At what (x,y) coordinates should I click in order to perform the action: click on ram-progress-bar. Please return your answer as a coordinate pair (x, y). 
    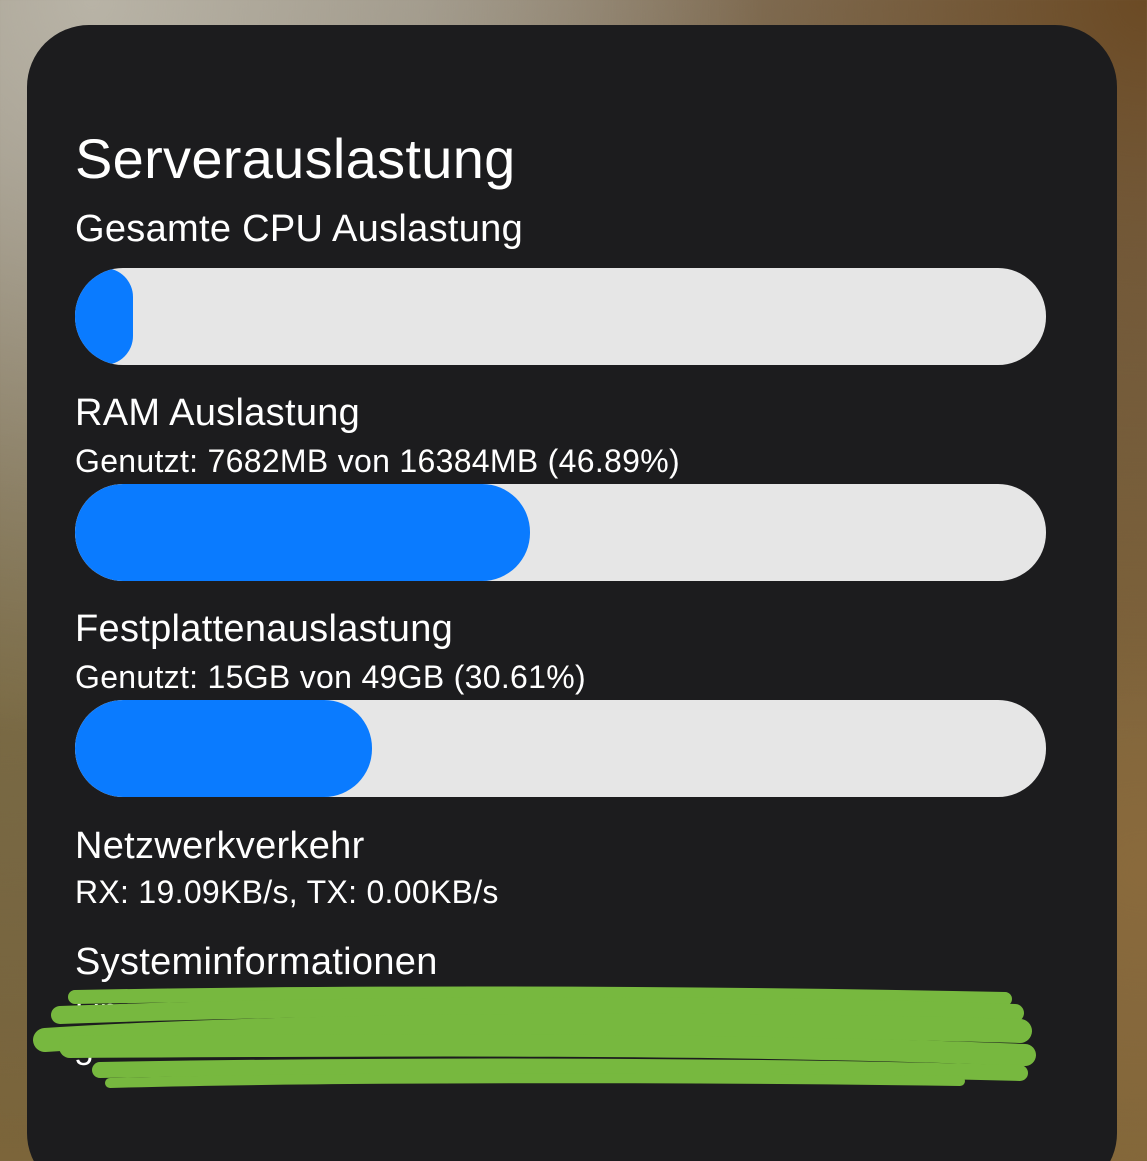
    Looking at the image, I should click on (560, 532).